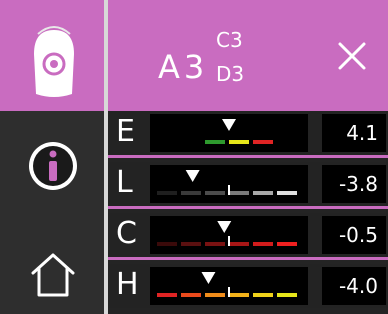  I want to click on shade-upper-neighbor: C3, so click(229, 40).